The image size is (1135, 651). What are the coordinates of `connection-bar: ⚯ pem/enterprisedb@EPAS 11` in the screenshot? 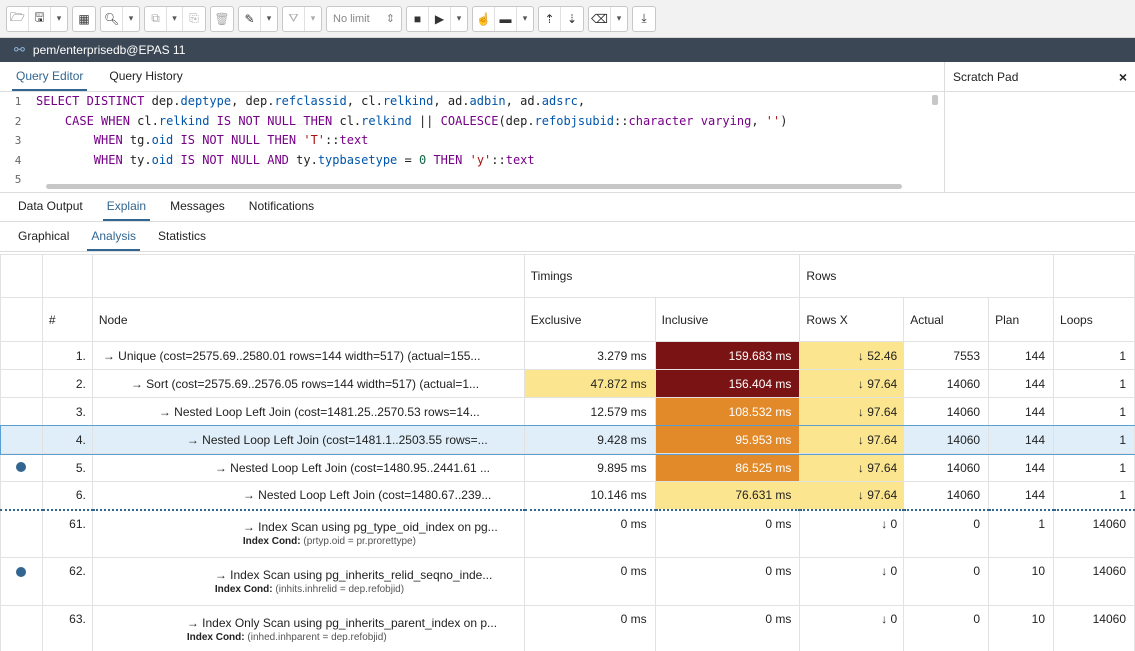 It's located at (567, 50).